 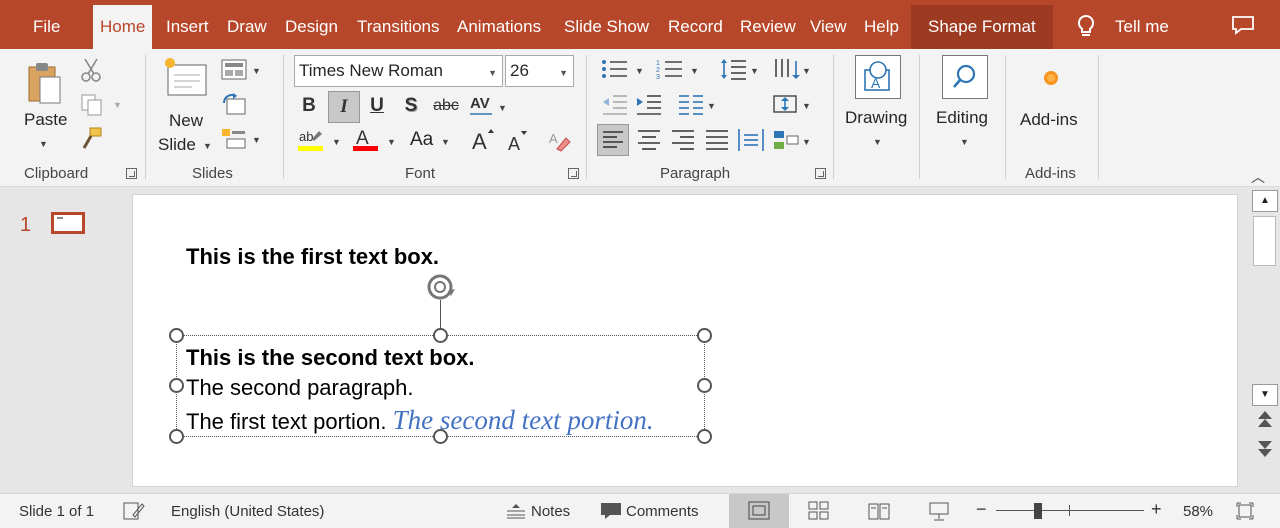 What do you see at coordinates (683, 140) in the screenshot?
I see `align-right-icon` at bounding box center [683, 140].